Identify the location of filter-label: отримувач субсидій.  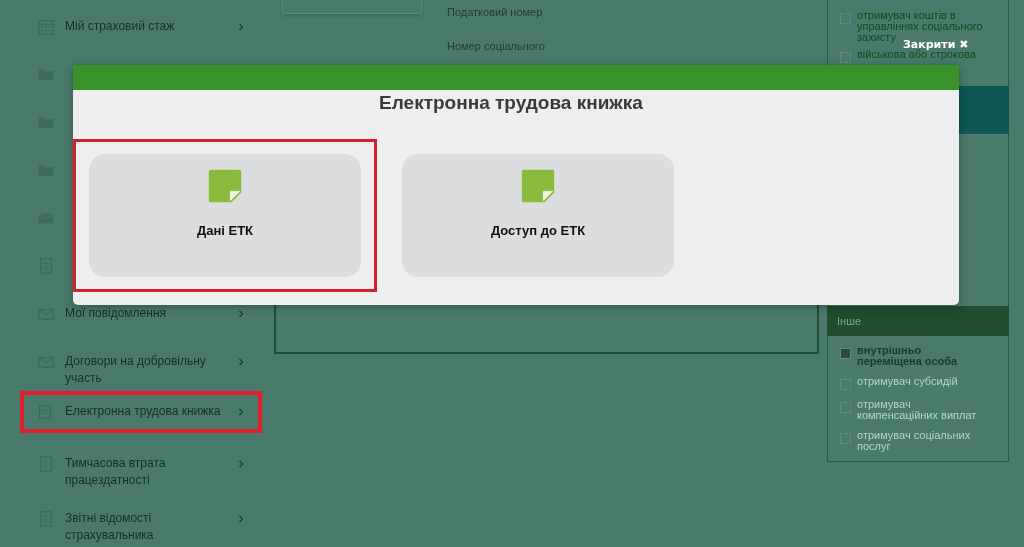
(907, 381).